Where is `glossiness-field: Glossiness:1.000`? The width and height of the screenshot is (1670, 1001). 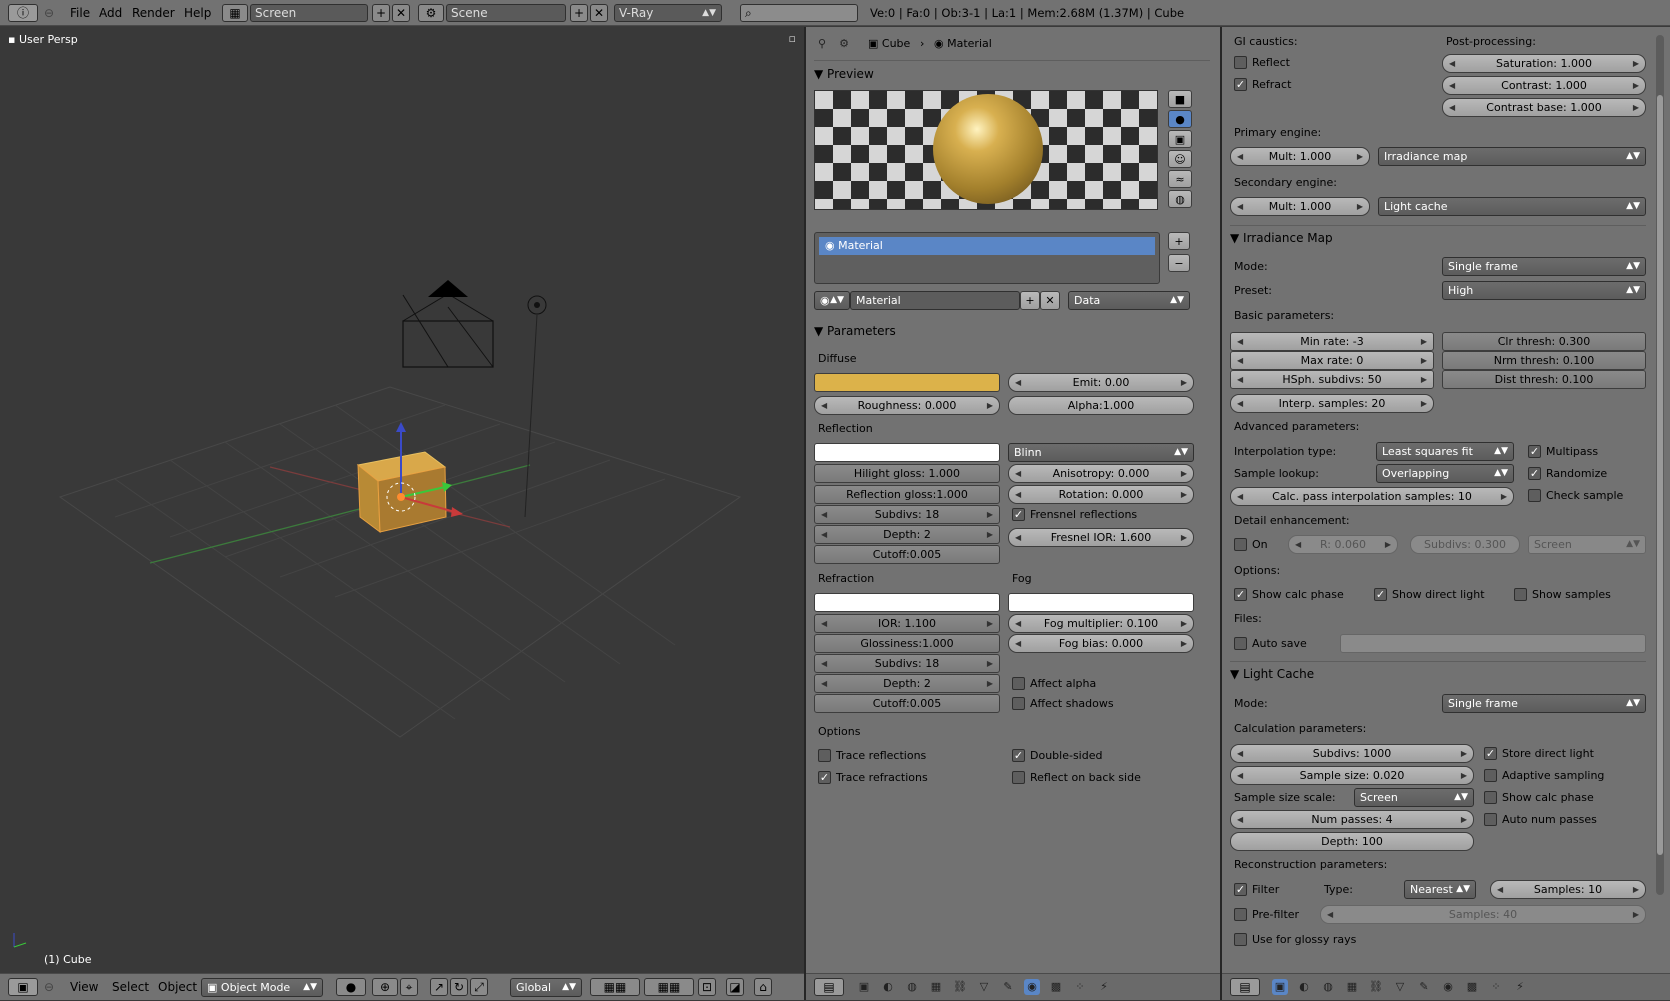
glossiness-field: Glossiness:1.000 is located at coordinates (907, 643).